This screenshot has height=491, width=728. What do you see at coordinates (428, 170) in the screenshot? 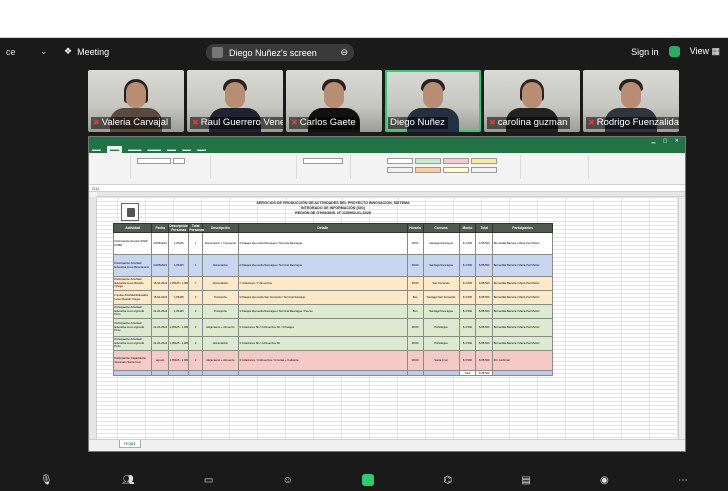
I see `style-input` at bounding box center [428, 170].